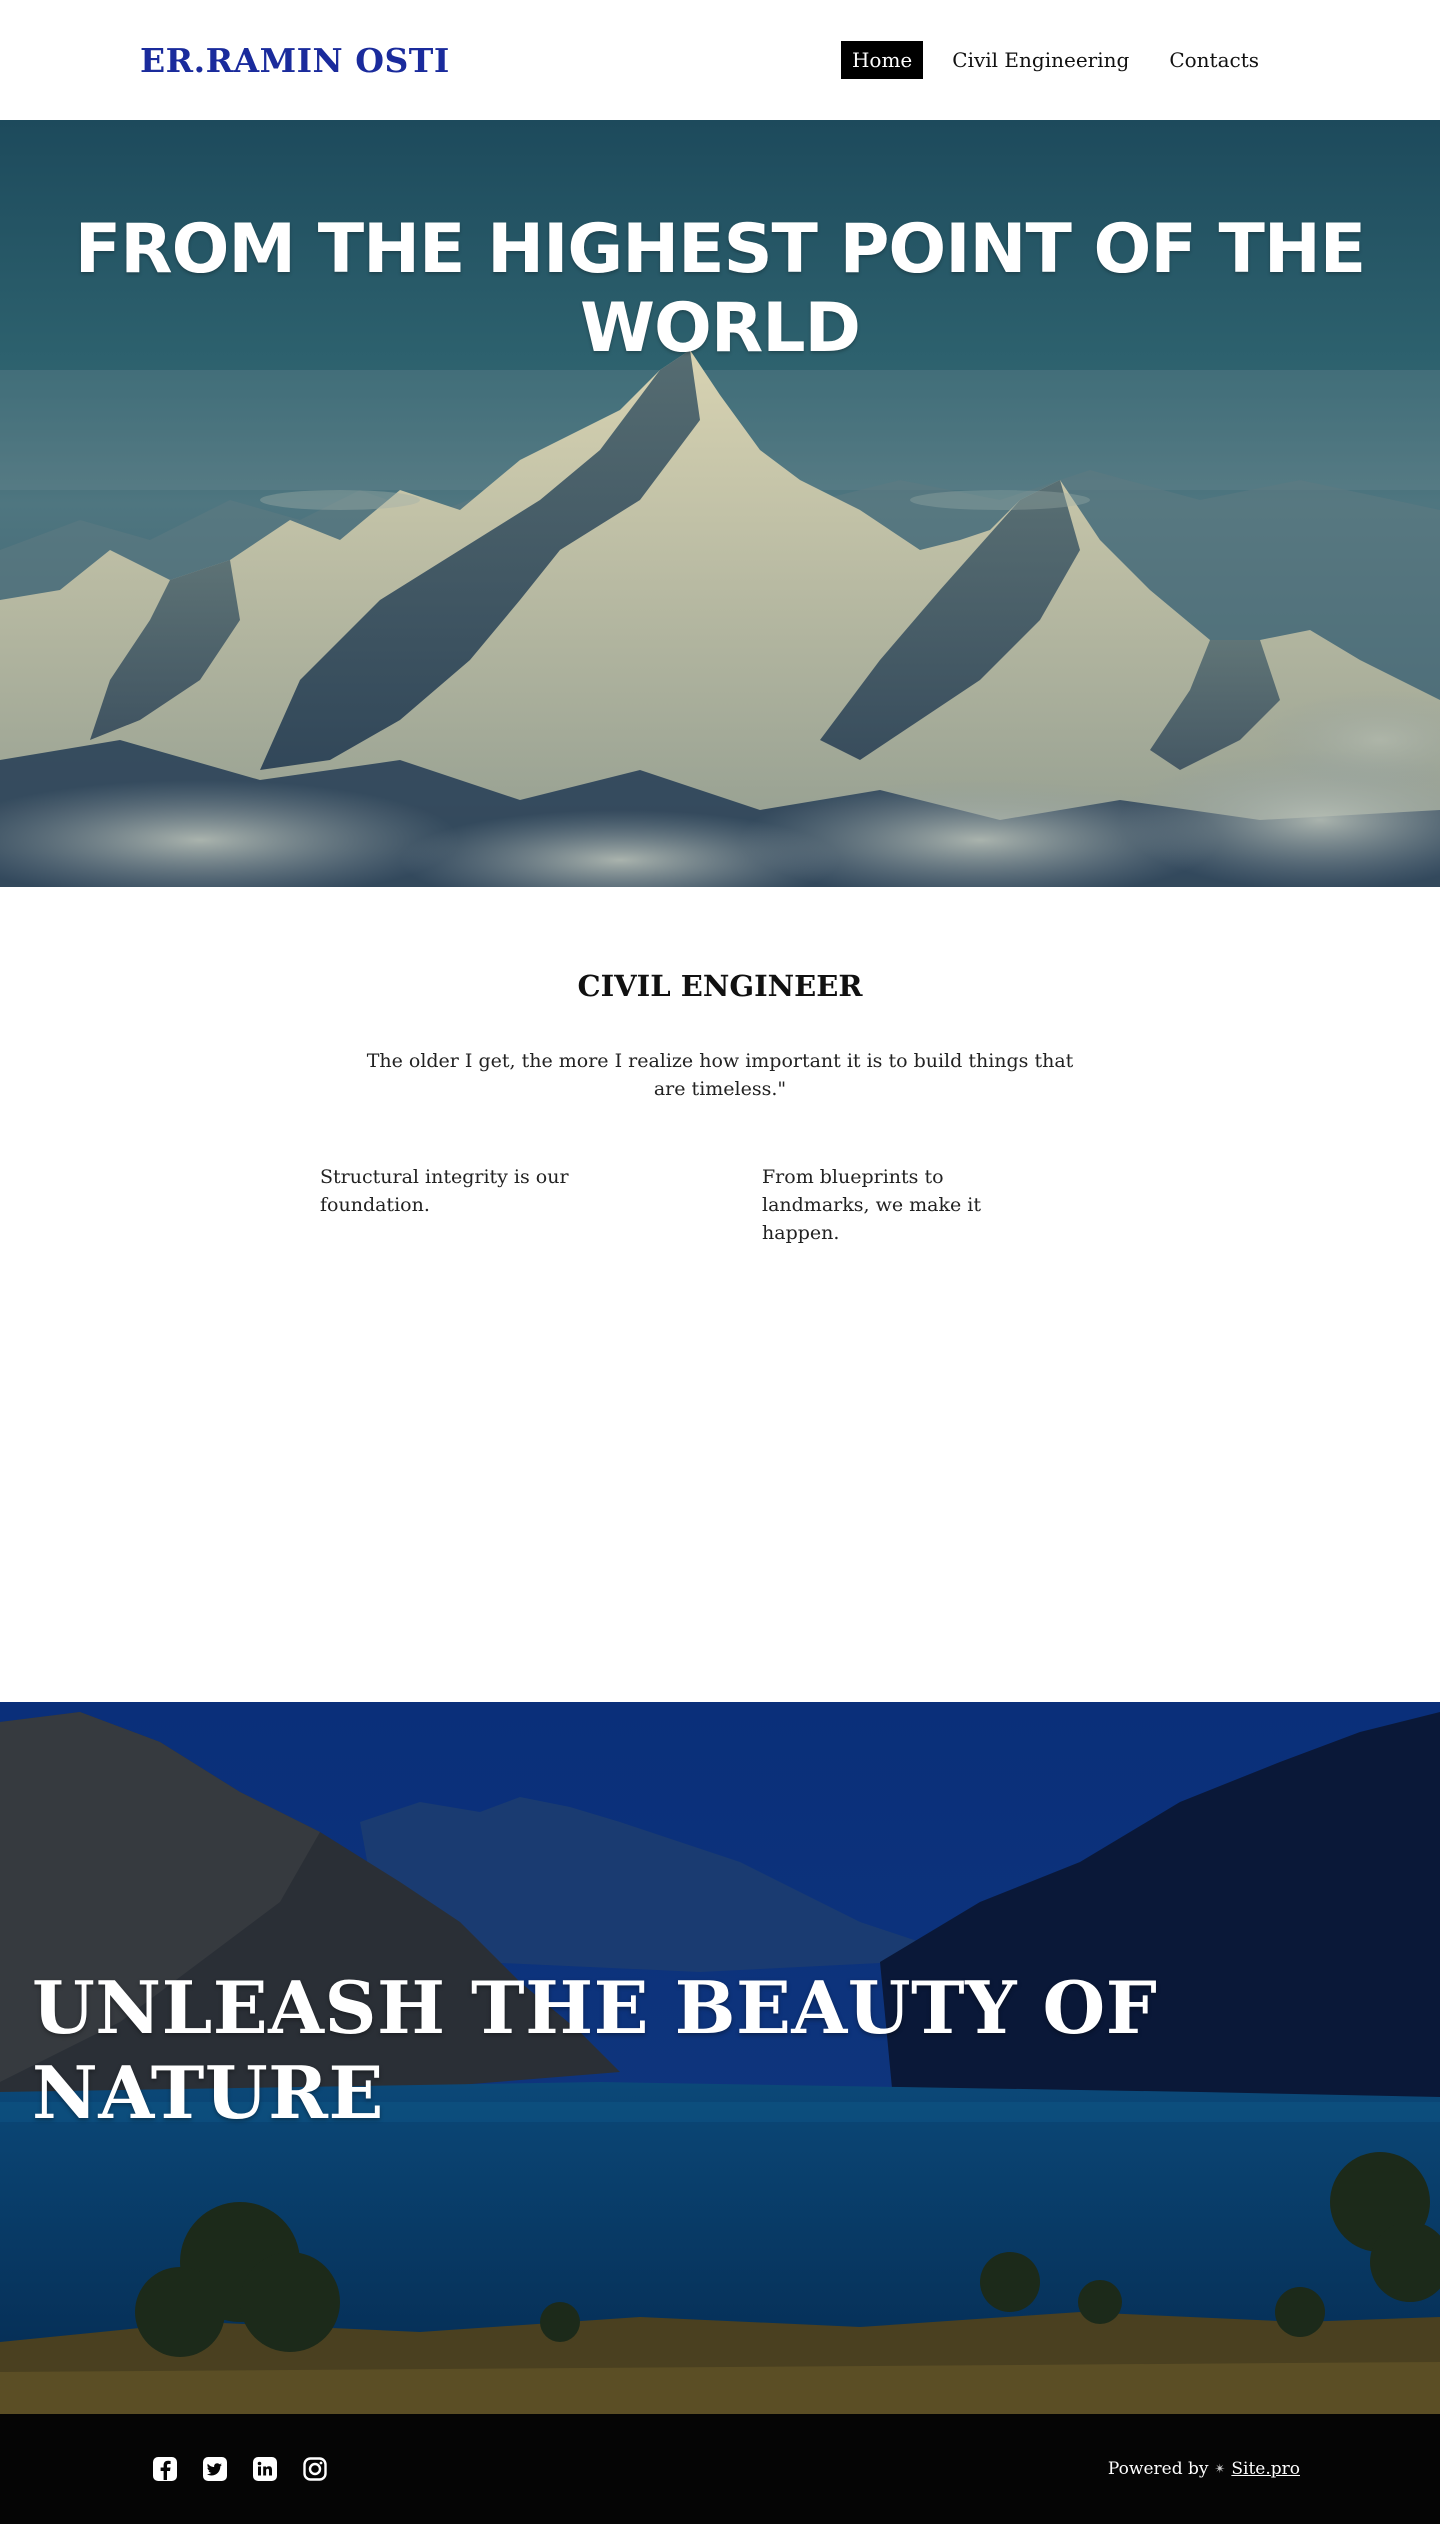 Image resolution: width=1440 pixels, height=2524 pixels. Describe the element at coordinates (240, 2469) in the screenshot. I see `social-links` at that location.